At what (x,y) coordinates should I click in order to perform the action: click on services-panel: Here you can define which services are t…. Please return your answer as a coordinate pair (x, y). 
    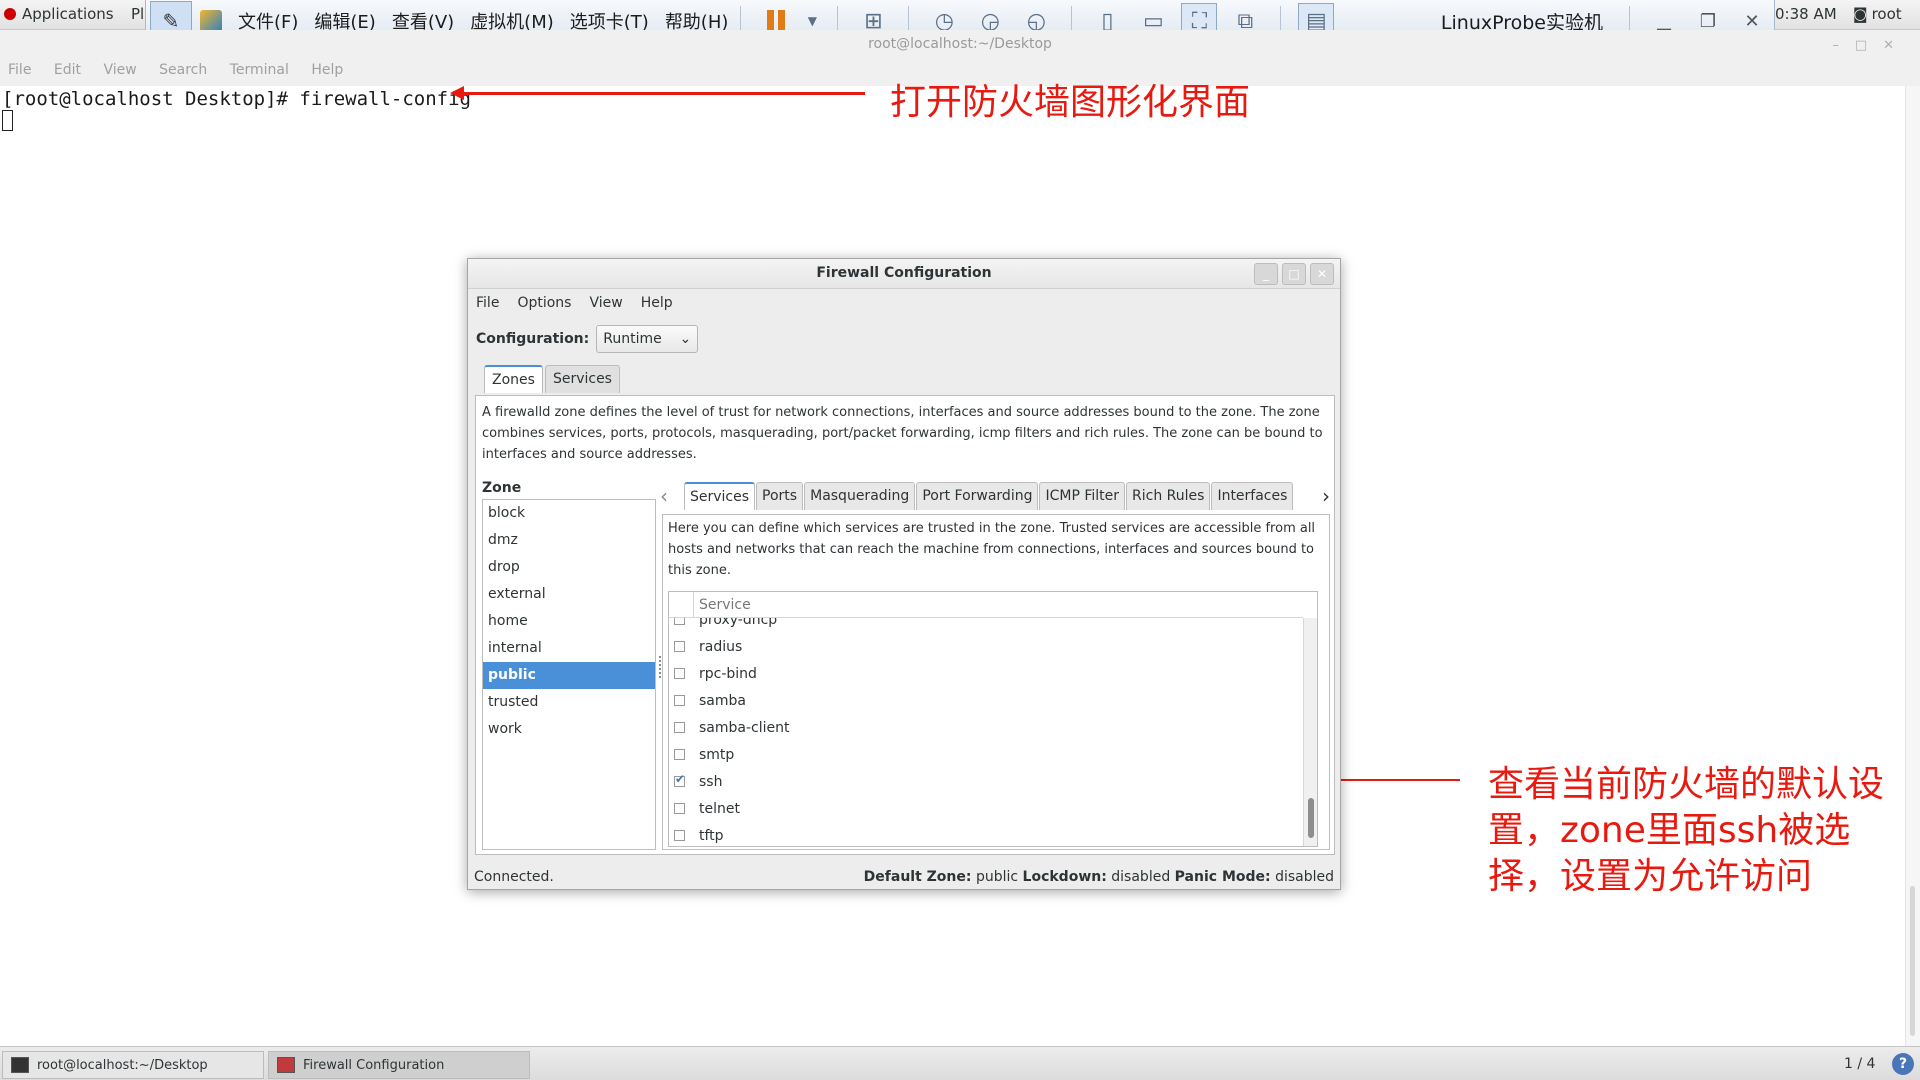
    Looking at the image, I should click on (996, 682).